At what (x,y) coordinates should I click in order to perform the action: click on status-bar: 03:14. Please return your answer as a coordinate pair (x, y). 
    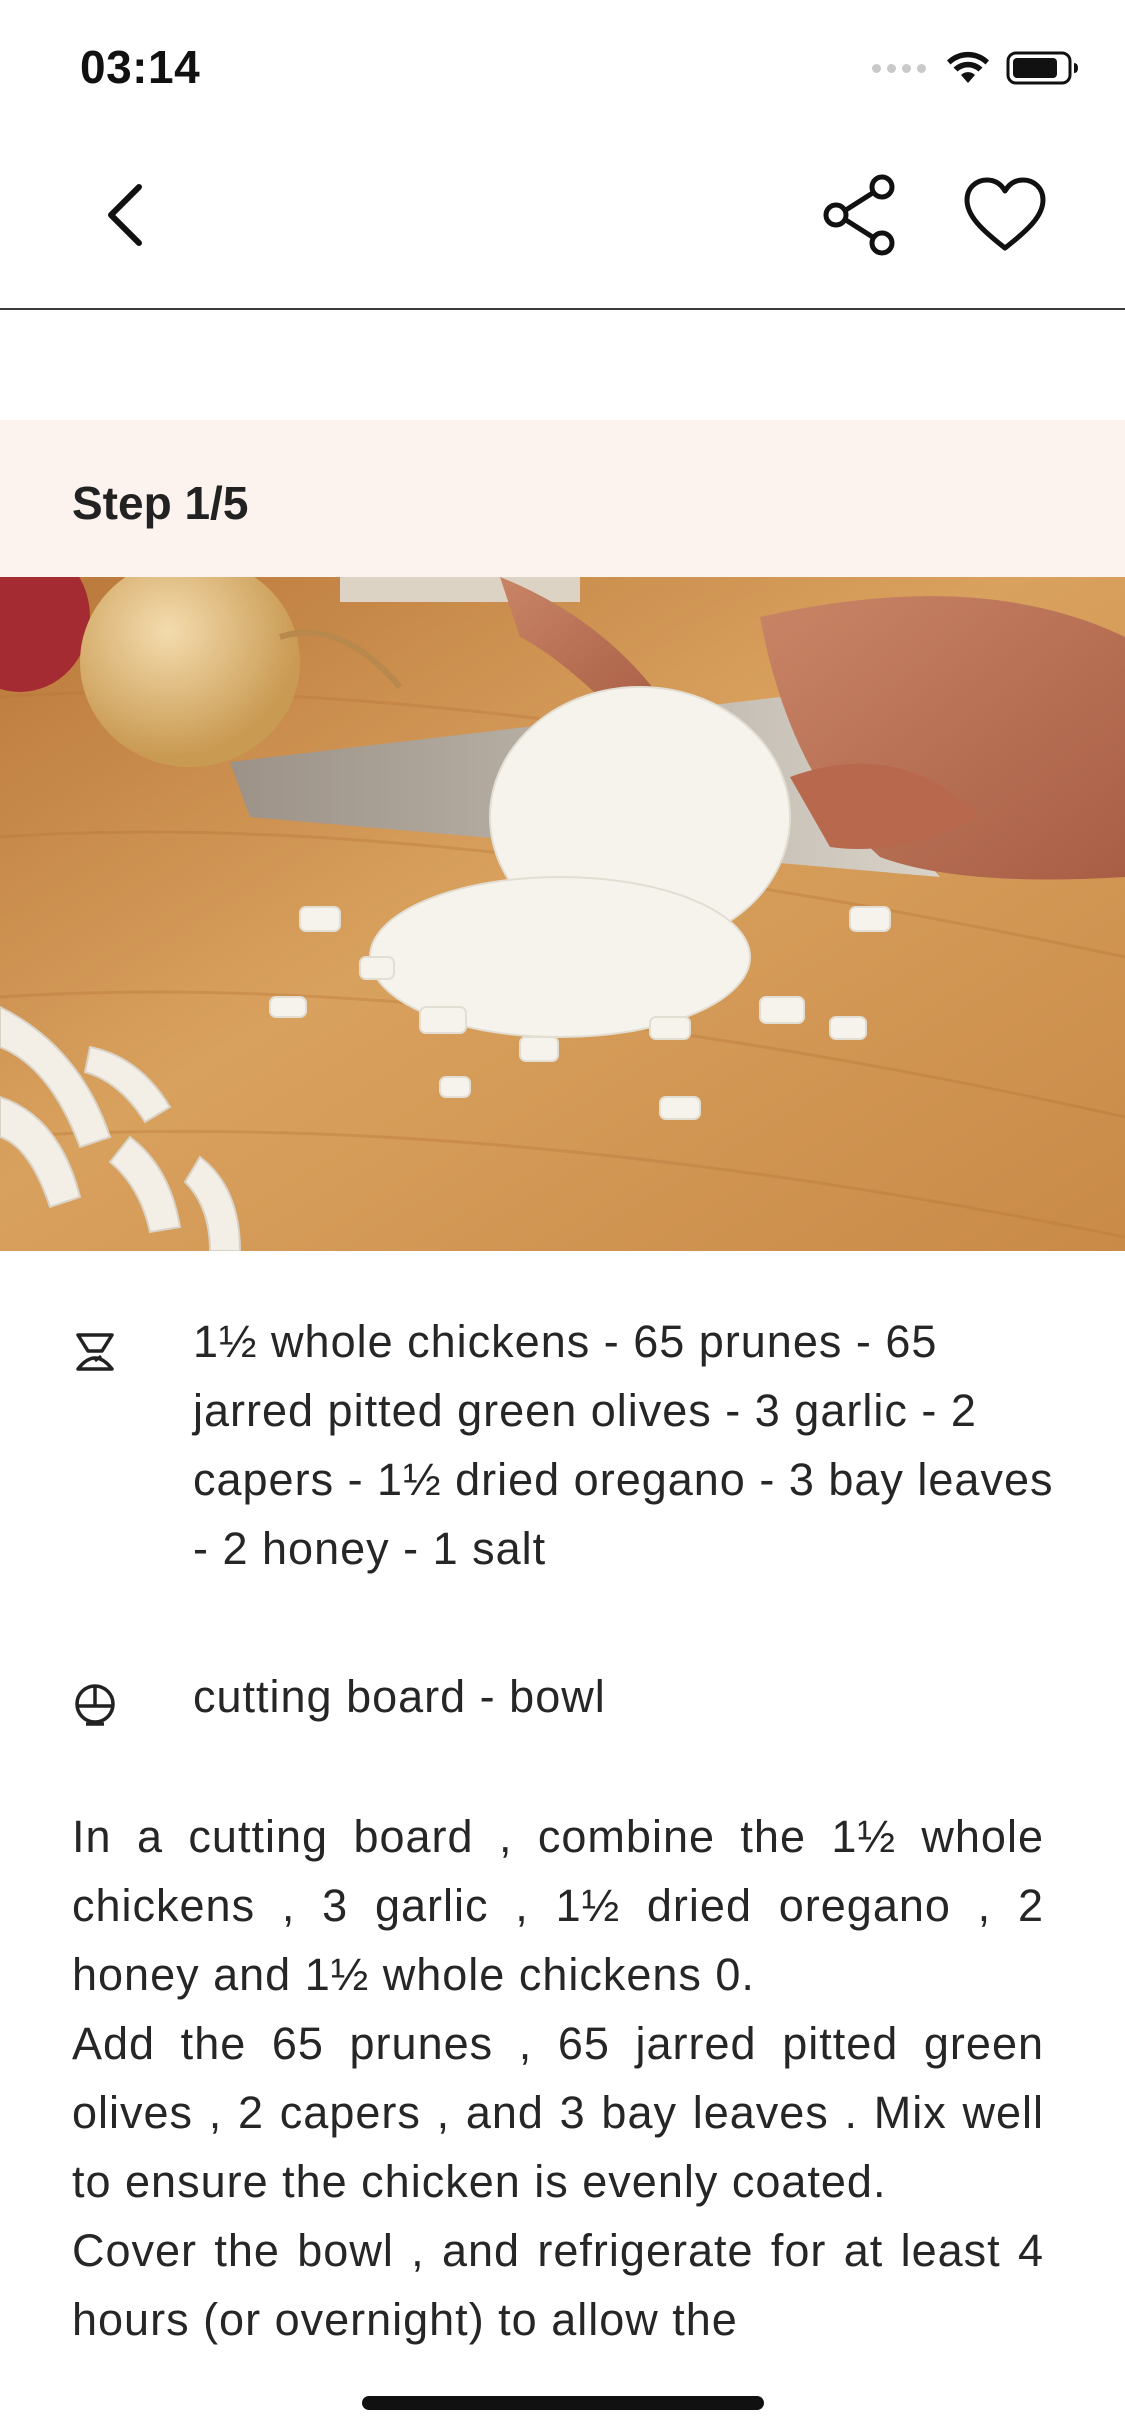
    Looking at the image, I should click on (562, 67).